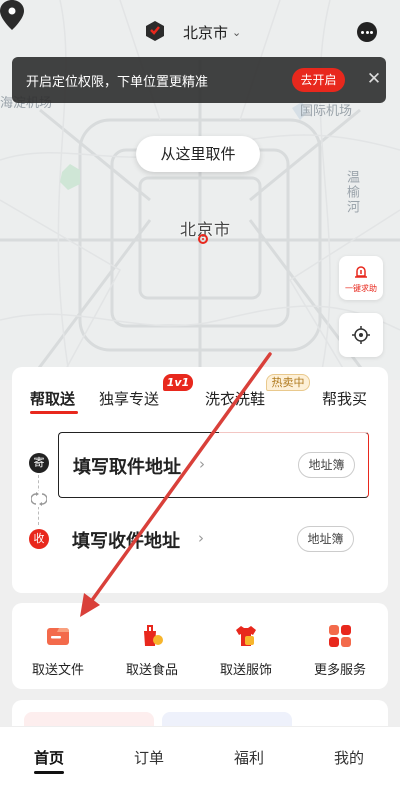 The height and width of the screenshot is (792, 400). Describe the element at coordinates (351, 192) in the screenshot. I see `map-label-river: 温榆河` at that location.